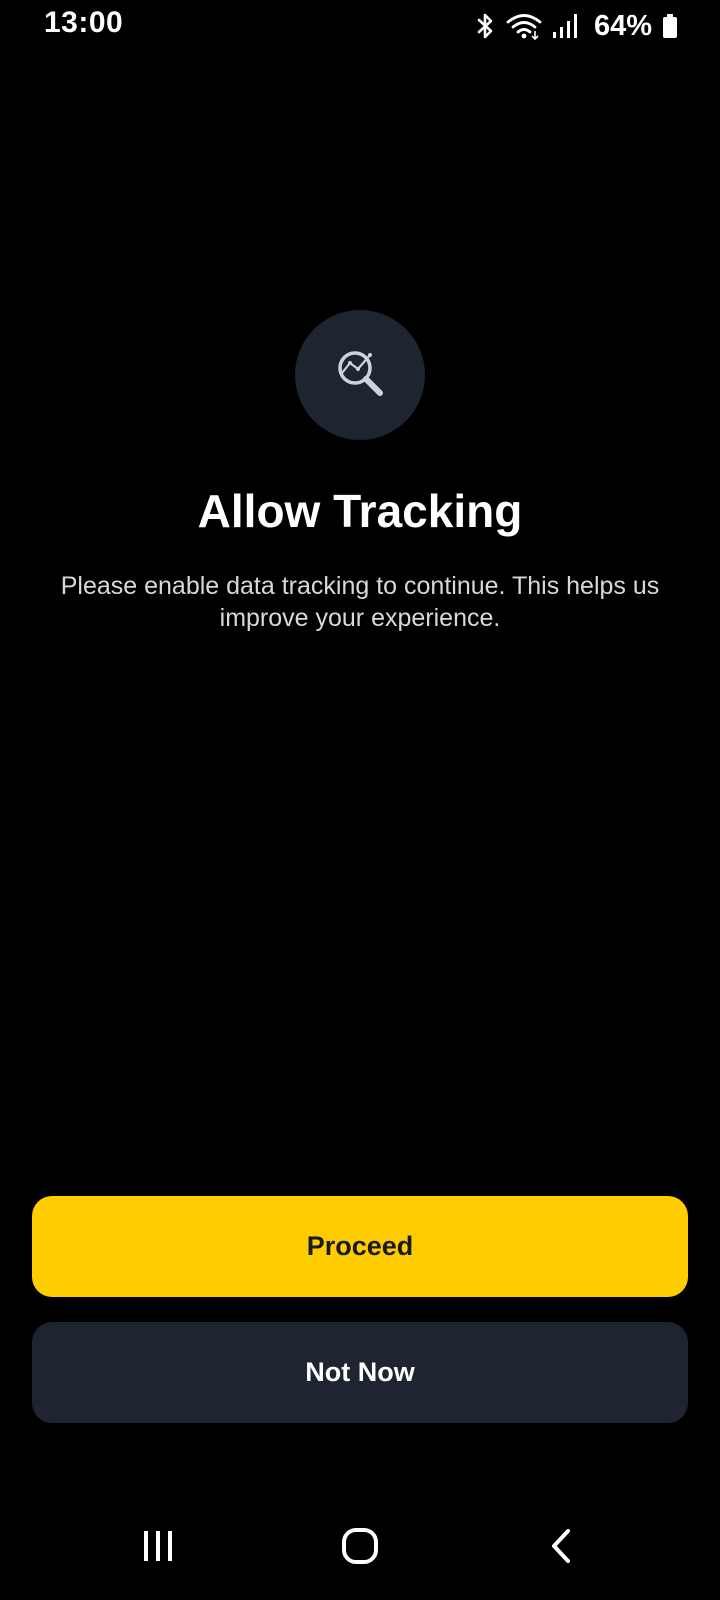 The image size is (720, 1600). I want to click on recents-button, so click(158, 1548).